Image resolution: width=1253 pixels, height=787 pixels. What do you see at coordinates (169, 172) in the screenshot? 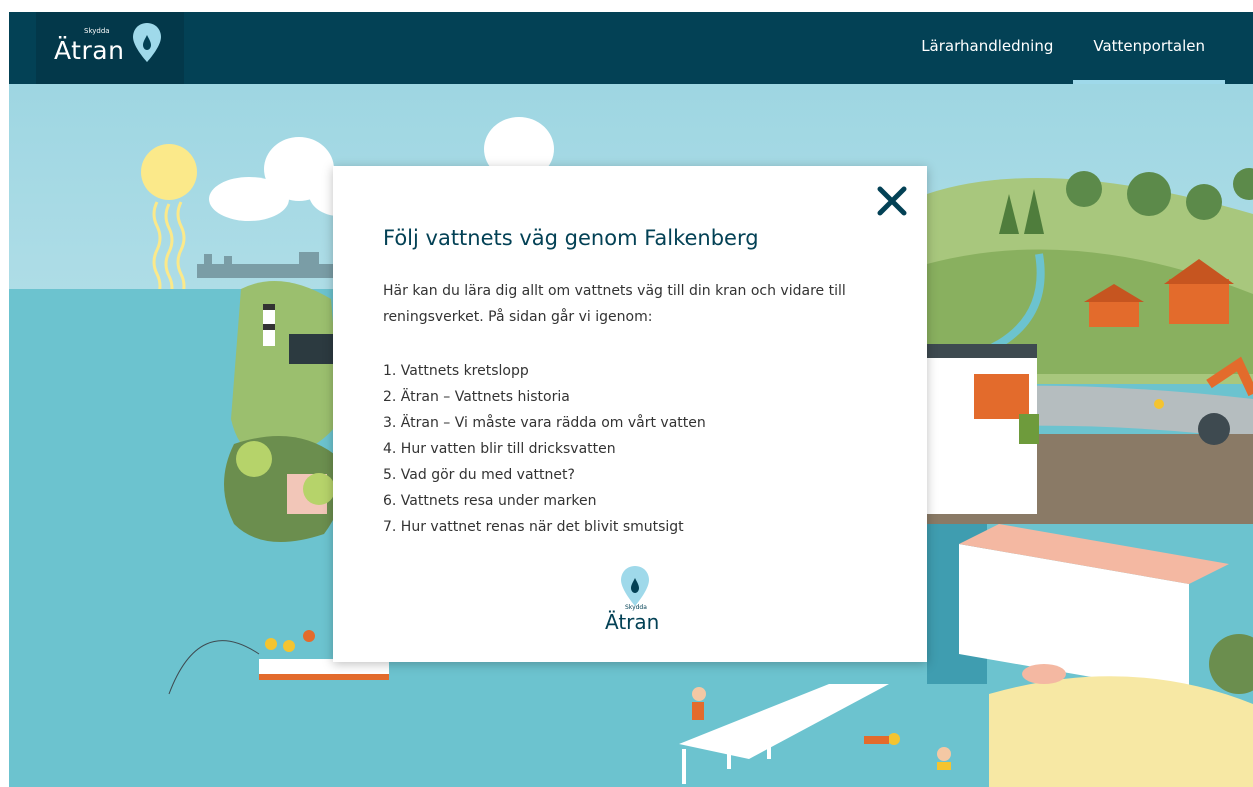
I see `sun` at bounding box center [169, 172].